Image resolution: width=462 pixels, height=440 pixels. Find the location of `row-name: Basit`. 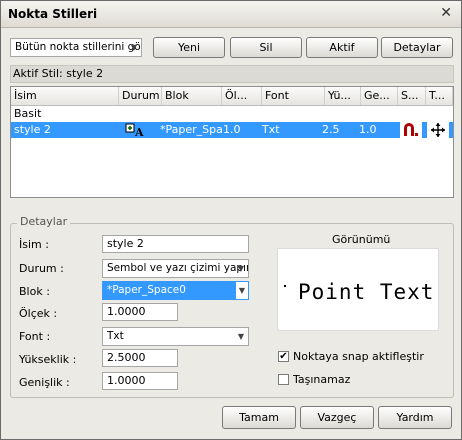

row-name: Basit is located at coordinates (28, 113).